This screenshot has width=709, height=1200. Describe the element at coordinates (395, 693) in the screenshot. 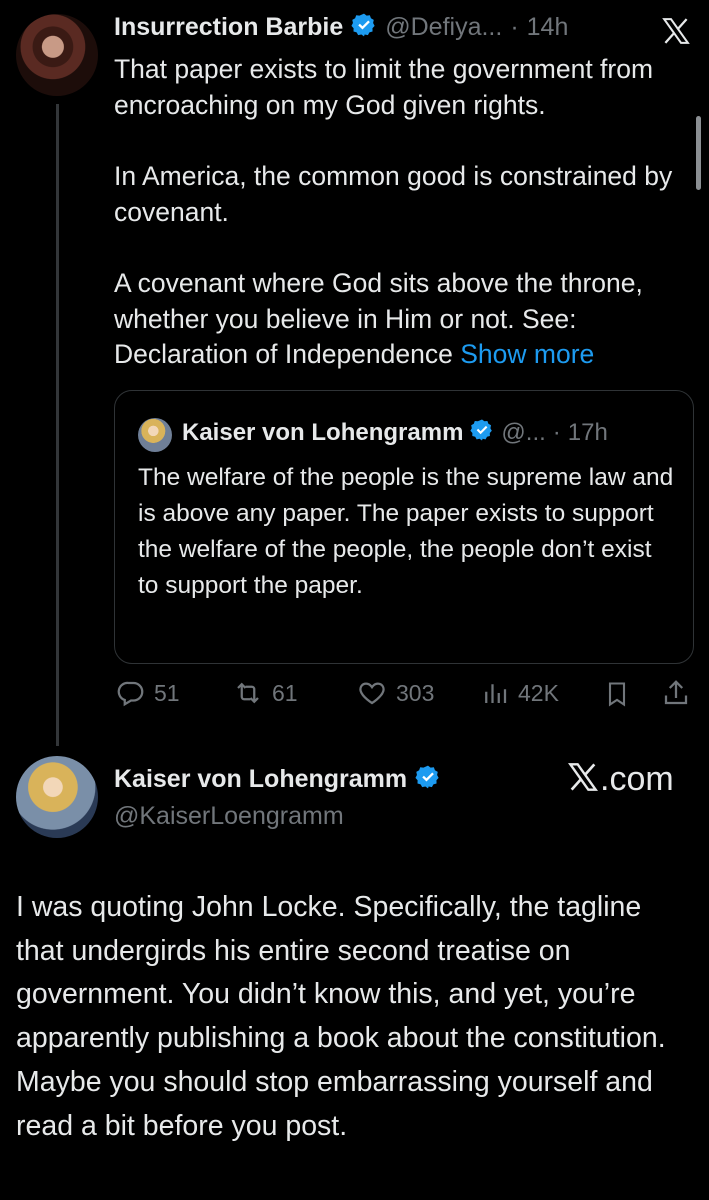

I see `like-button: 303` at that location.